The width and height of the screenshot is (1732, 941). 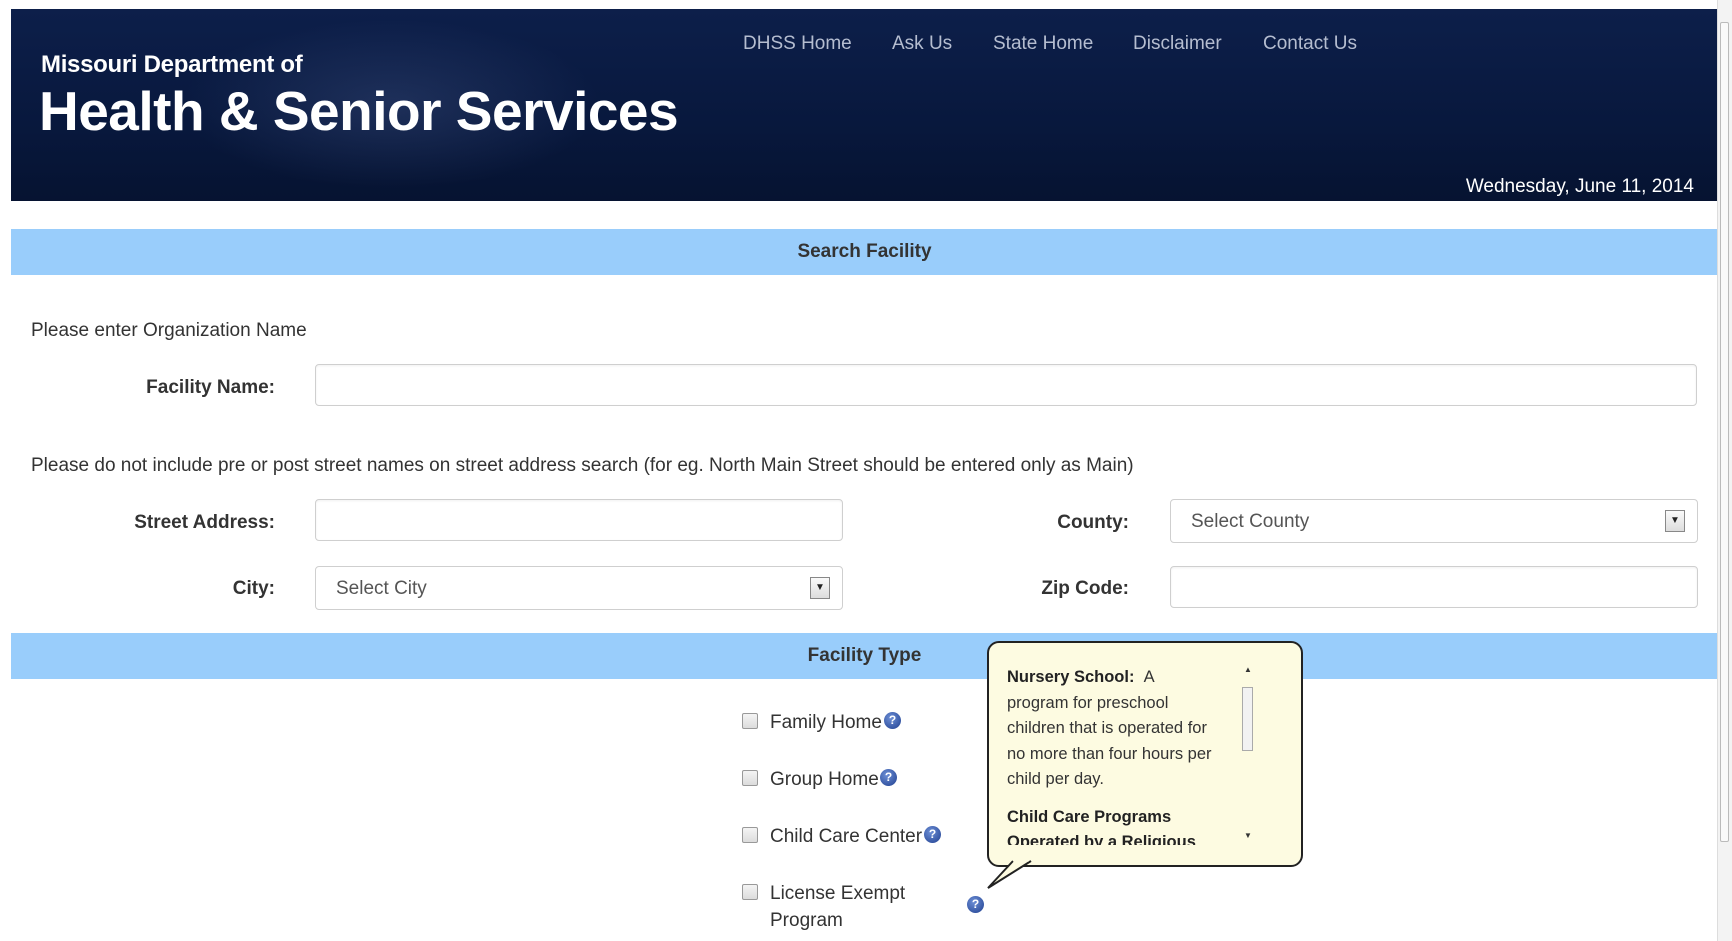 I want to click on county-select-value: Select County, so click(x=1250, y=521).